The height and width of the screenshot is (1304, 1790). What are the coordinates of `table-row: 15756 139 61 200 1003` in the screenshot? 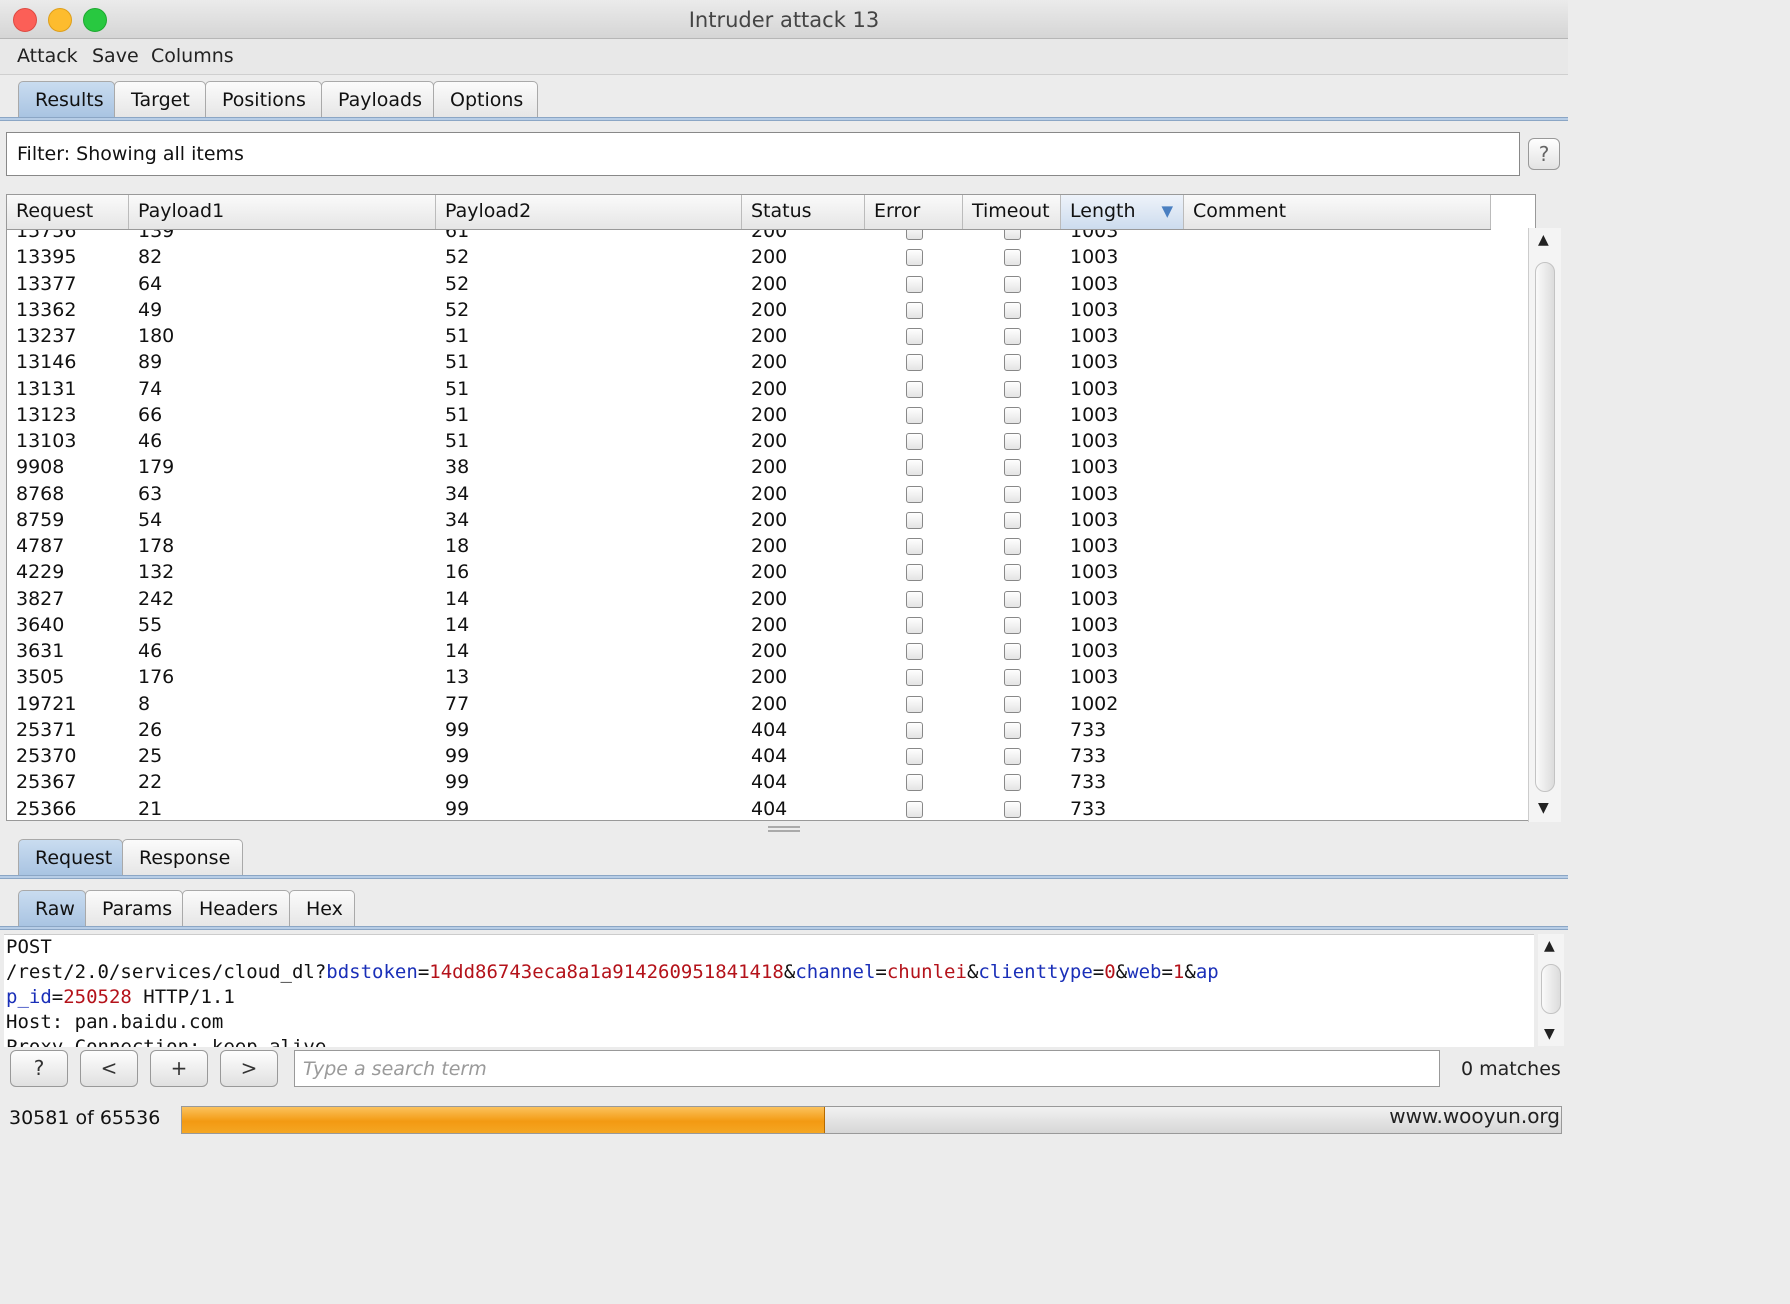 It's located at (749, 237).